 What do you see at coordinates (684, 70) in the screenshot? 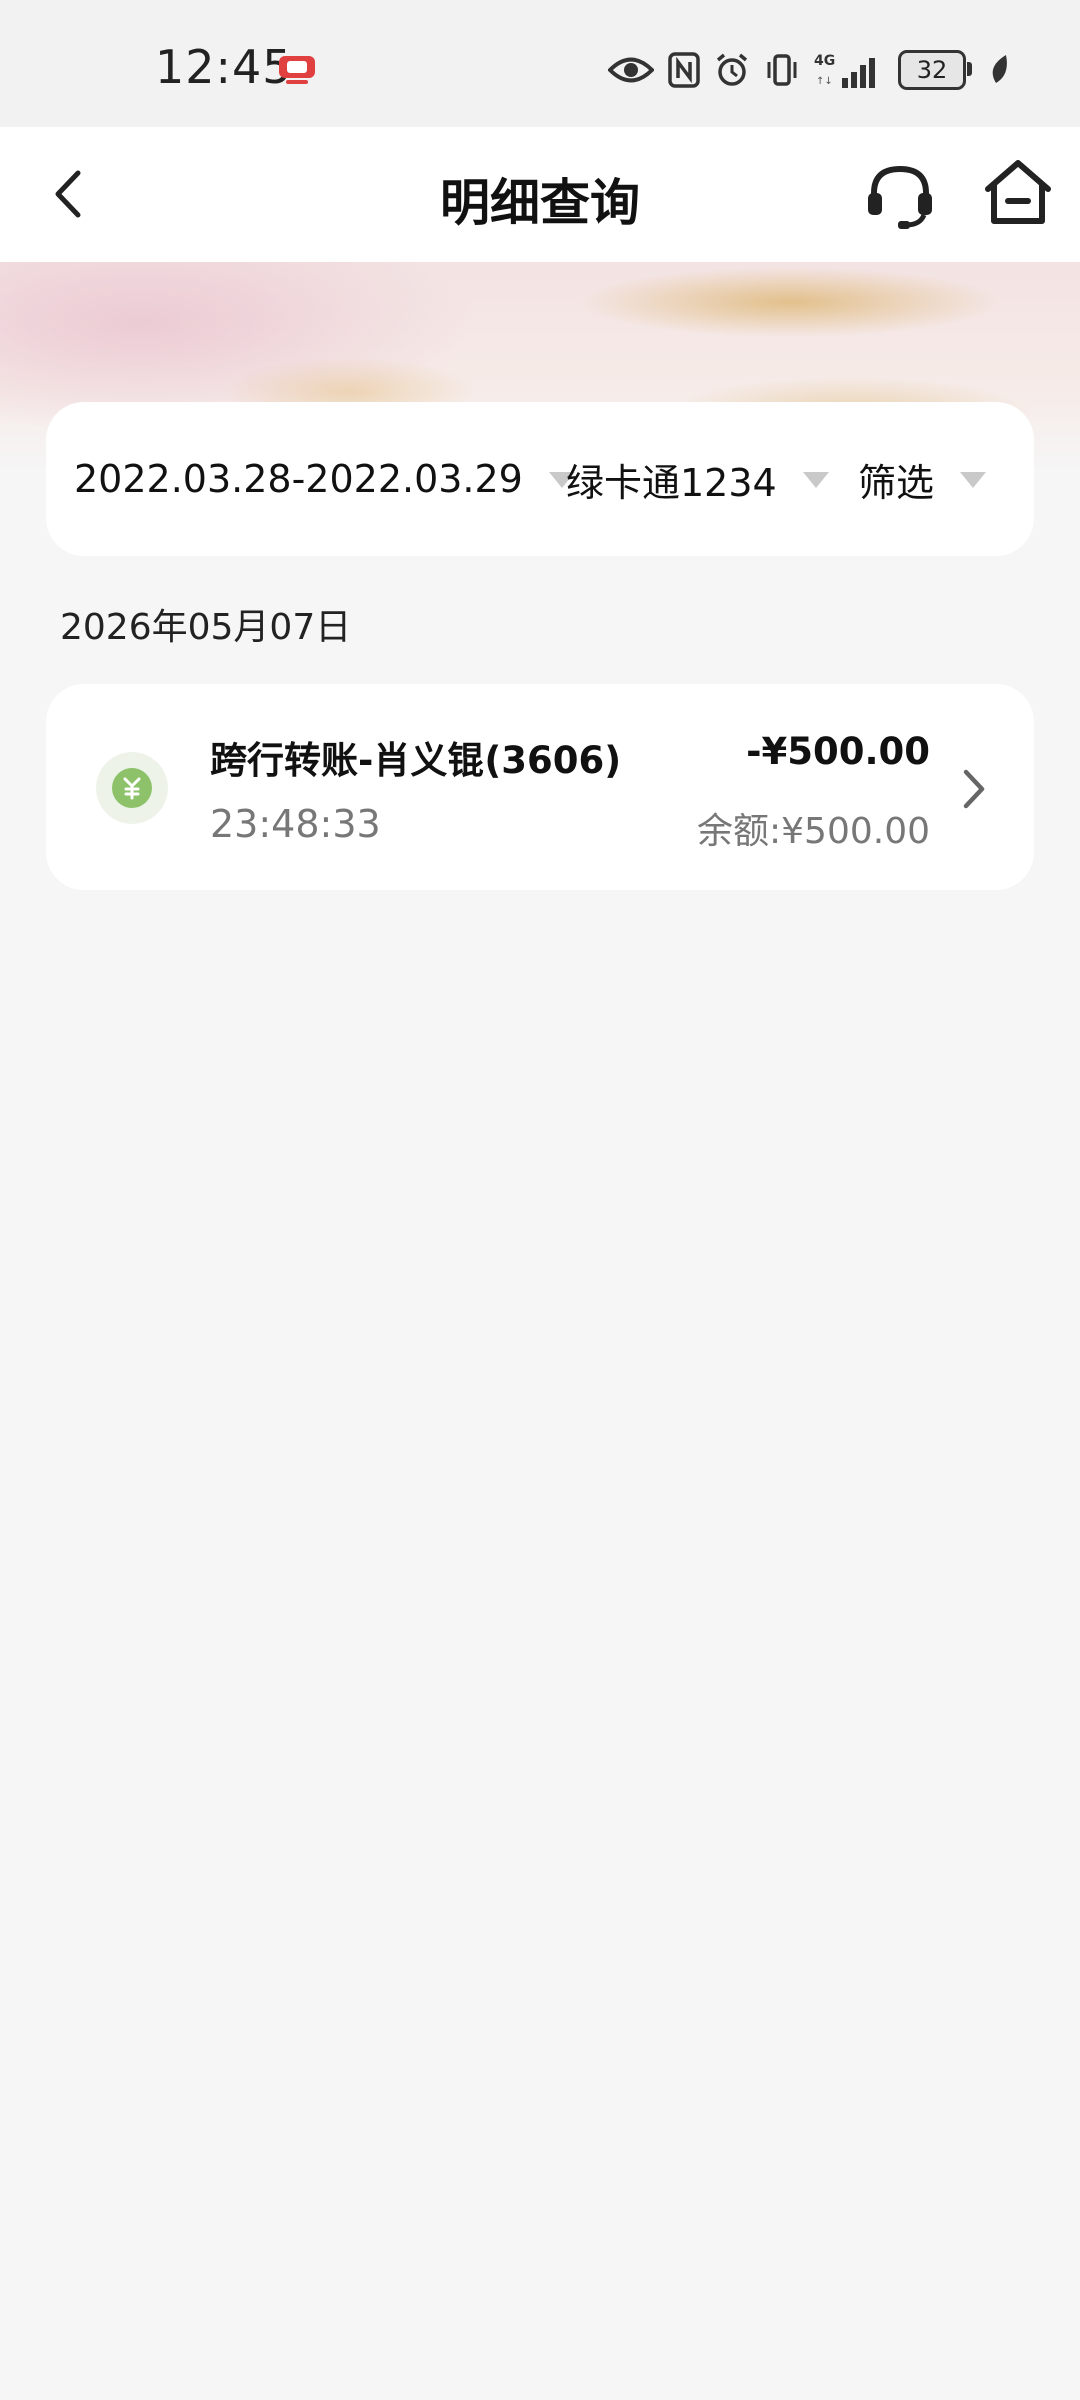
I see `nfc-icon` at bounding box center [684, 70].